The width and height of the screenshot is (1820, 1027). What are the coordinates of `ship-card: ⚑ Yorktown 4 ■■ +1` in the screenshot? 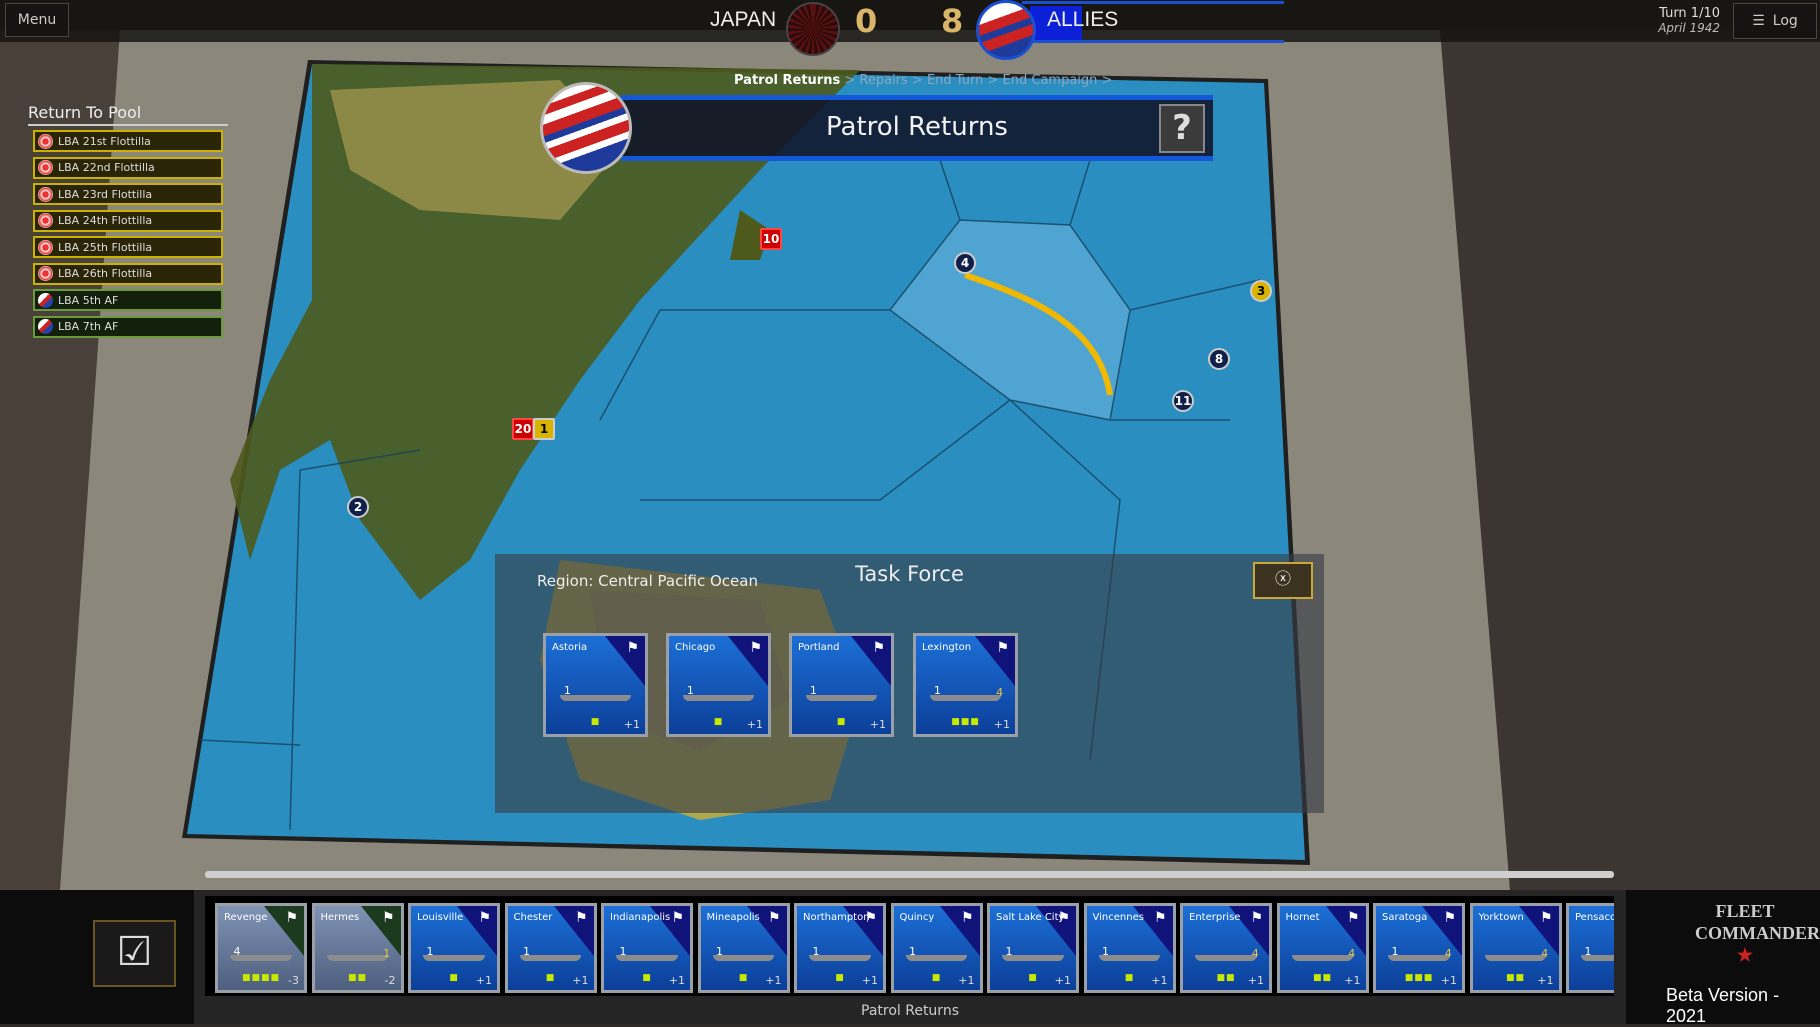 It's located at (1515, 948).